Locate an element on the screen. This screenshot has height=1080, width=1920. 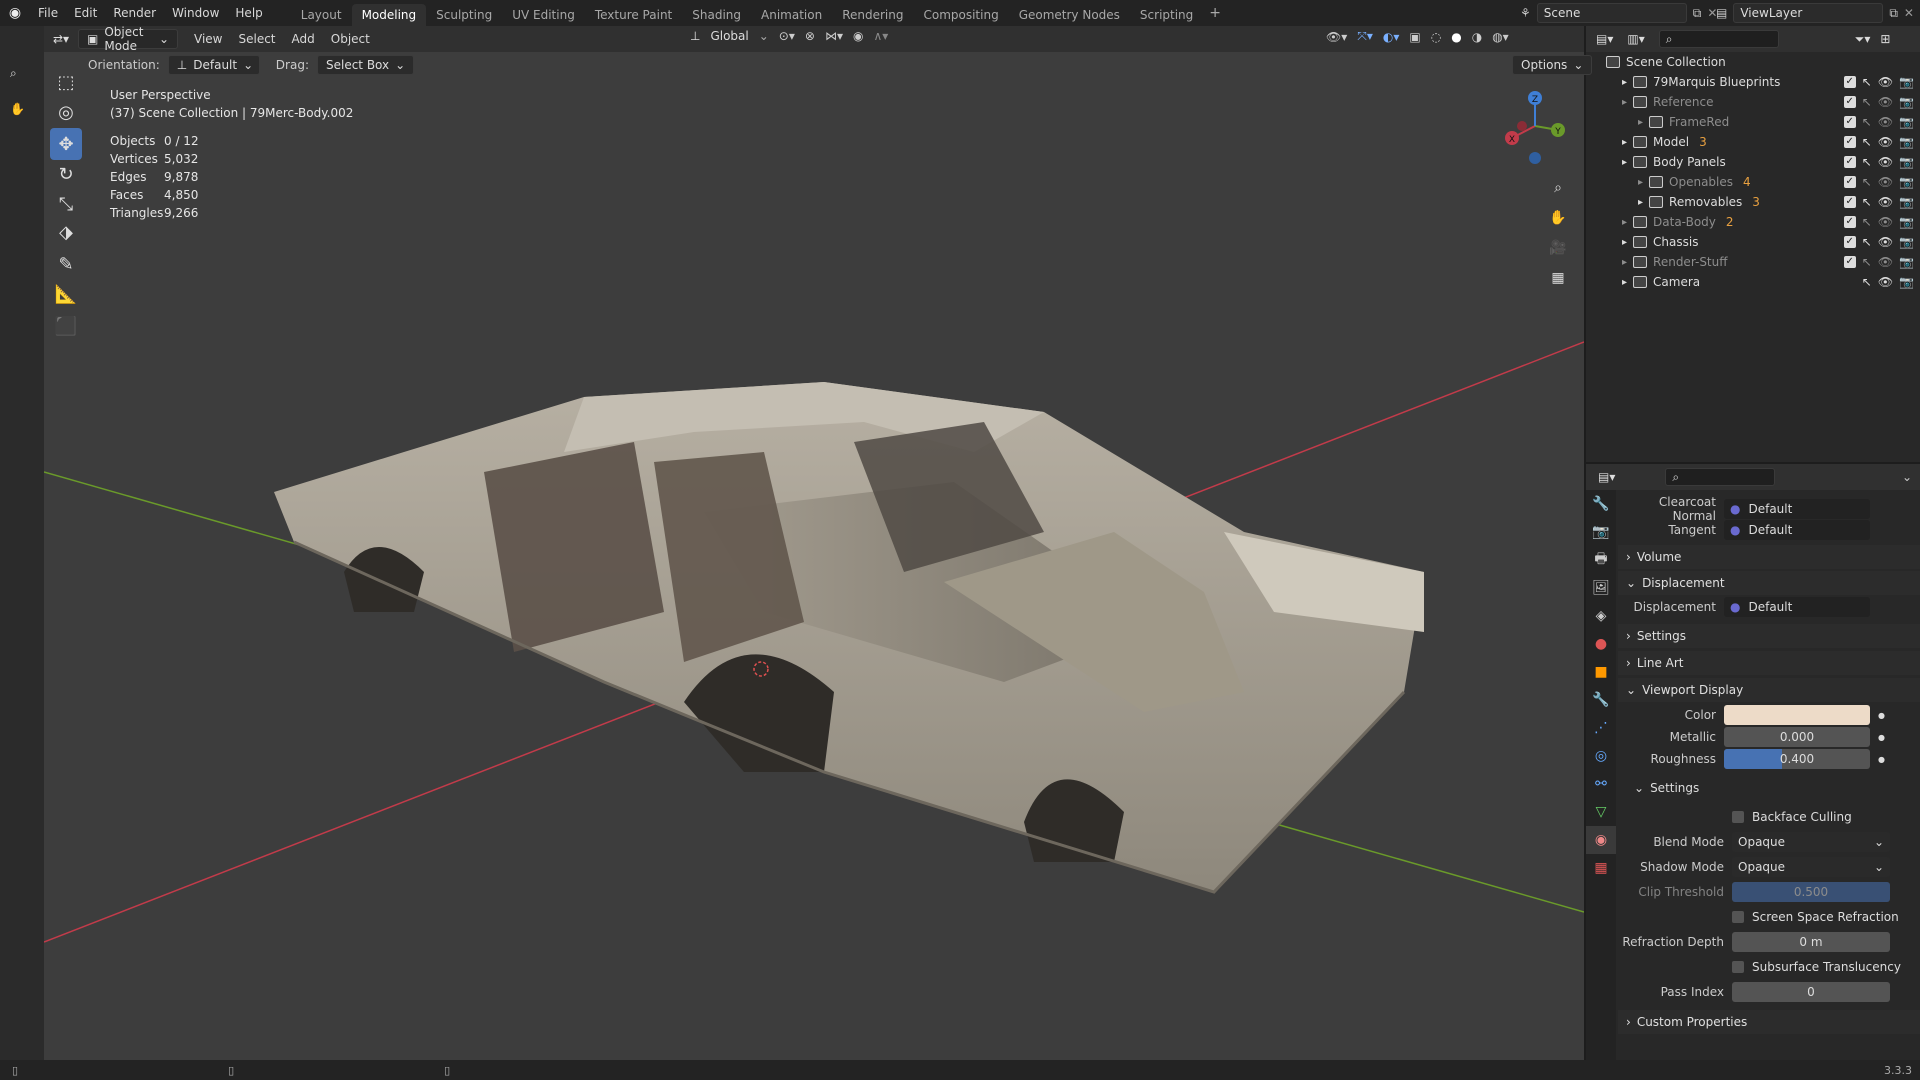
refraction-depth-field: 0 m is located at coordinates (1811, 942).